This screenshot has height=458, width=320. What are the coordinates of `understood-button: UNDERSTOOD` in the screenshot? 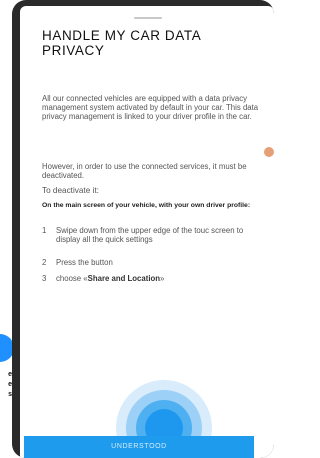 It's located at (139, 447).